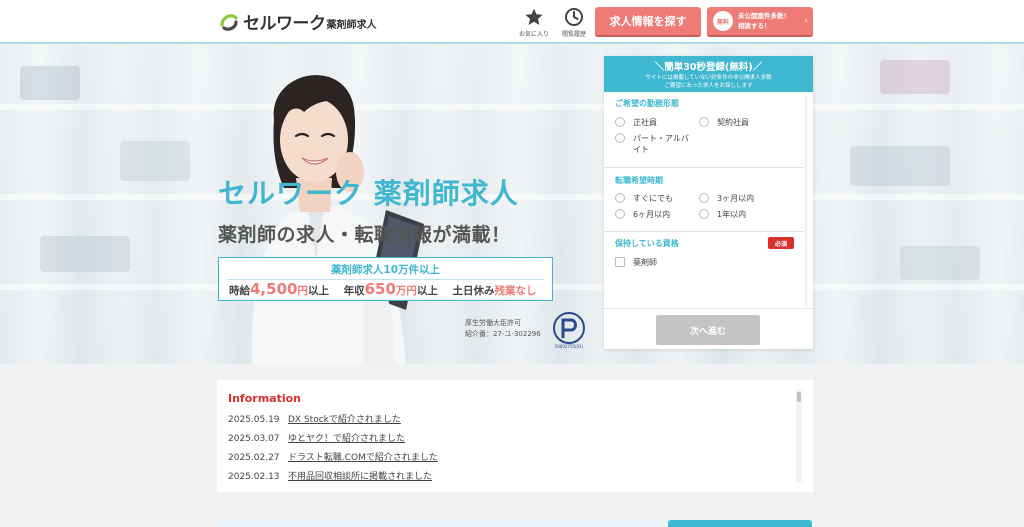 This screenshot has width=1024, height=527. What do you see at coordinates (254, 420) in the screenshot?
I see `news-date: 2025.05.19` at bounding box center [254, 420].